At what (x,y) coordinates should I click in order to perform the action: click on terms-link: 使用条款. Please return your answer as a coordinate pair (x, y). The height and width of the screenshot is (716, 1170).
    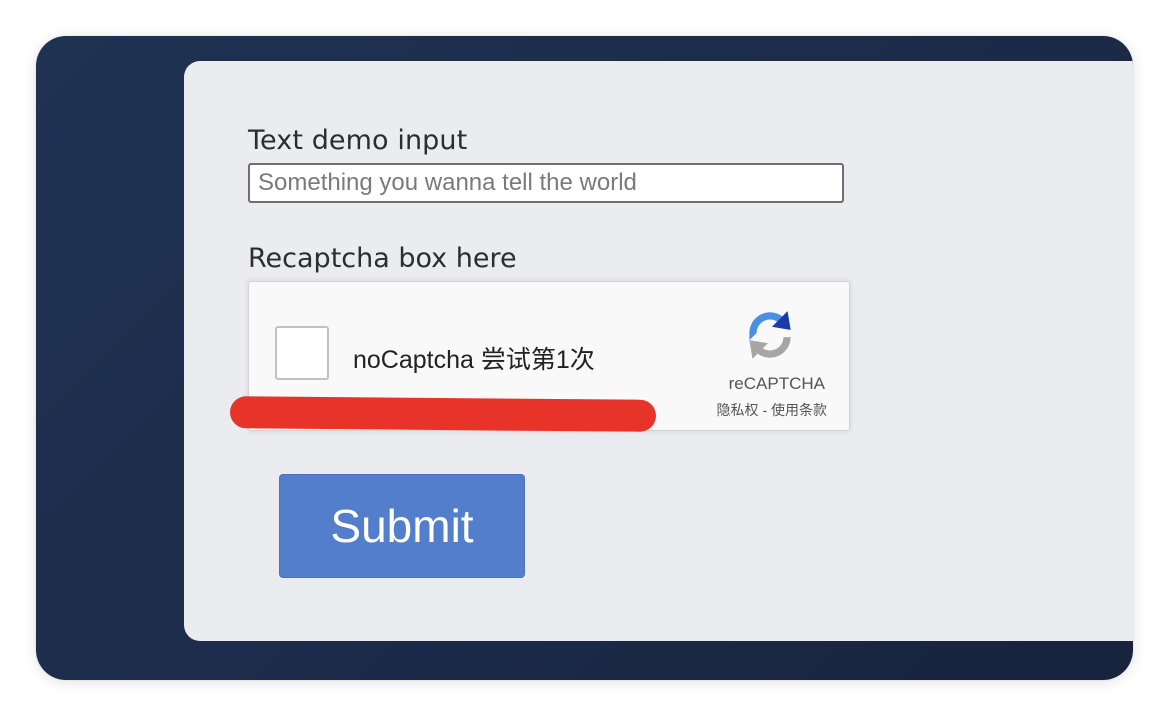
    Looking at the image, I should click on (799, 410).